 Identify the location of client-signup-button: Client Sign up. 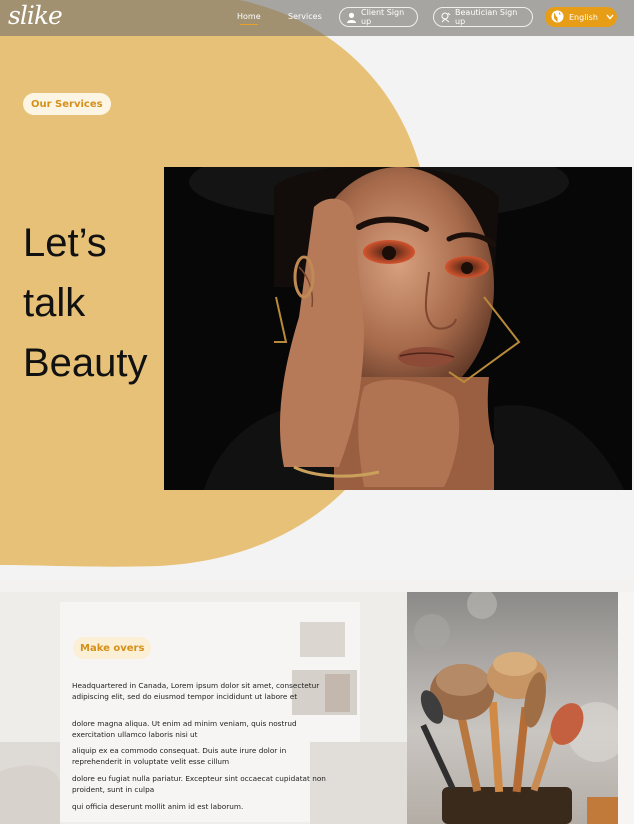
(378, 17).